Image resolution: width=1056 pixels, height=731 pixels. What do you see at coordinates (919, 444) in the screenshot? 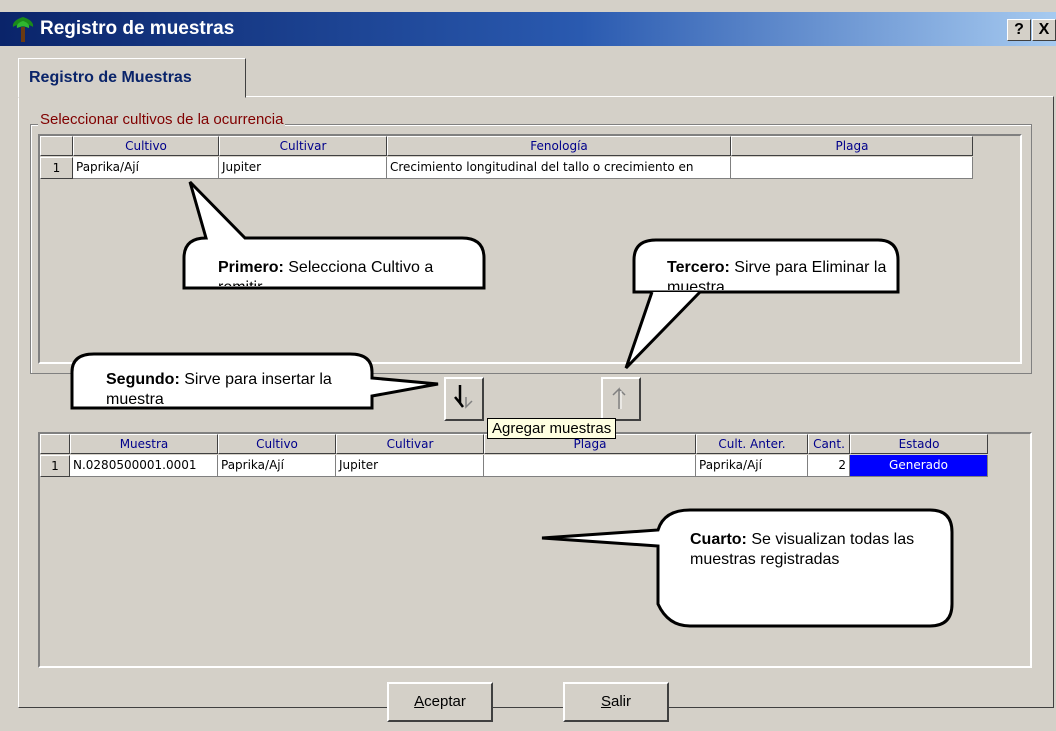
I see `header-cell: Estado` at bounding box center [919, 444].